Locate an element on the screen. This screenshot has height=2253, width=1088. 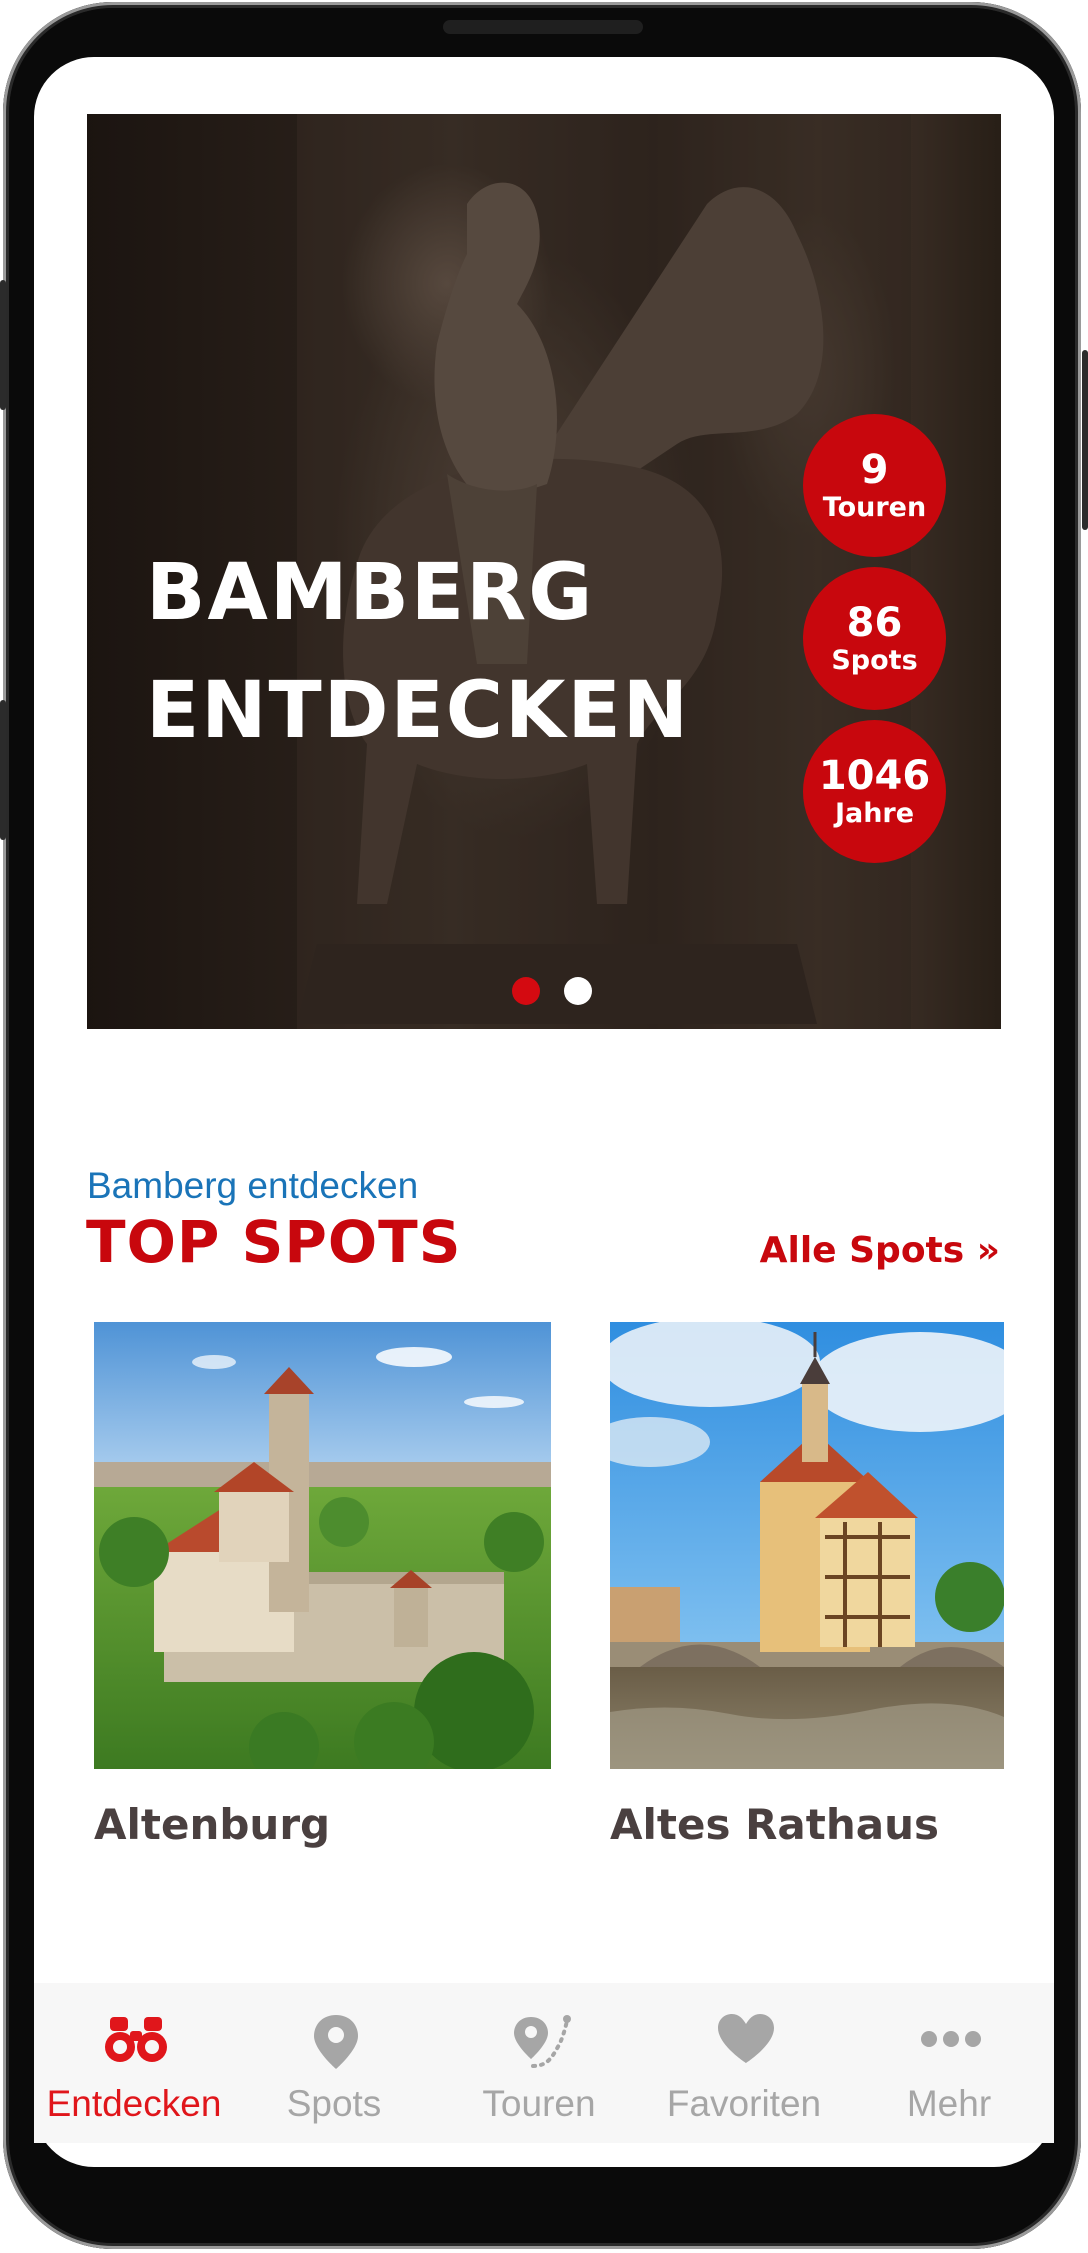
stat-value: 9 is located at coordinates (874, 469).